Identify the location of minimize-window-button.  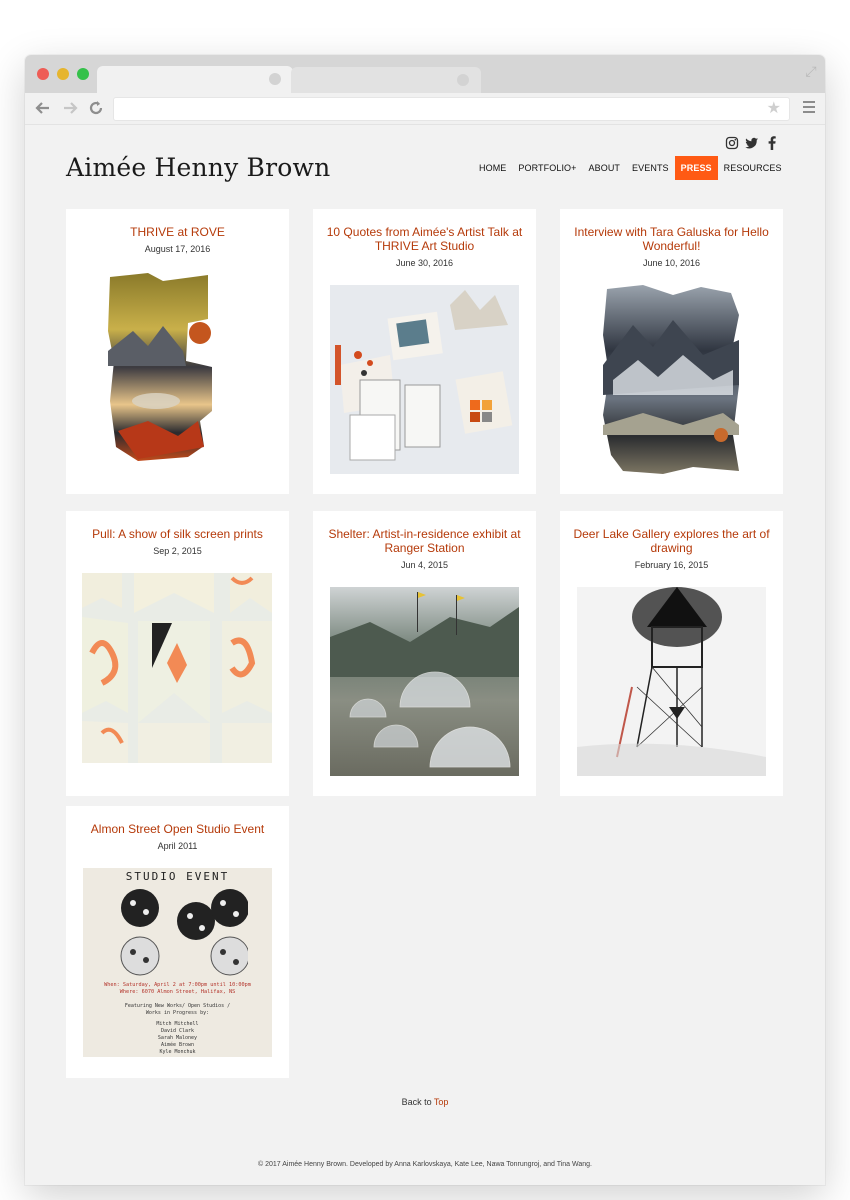
(63, 74).